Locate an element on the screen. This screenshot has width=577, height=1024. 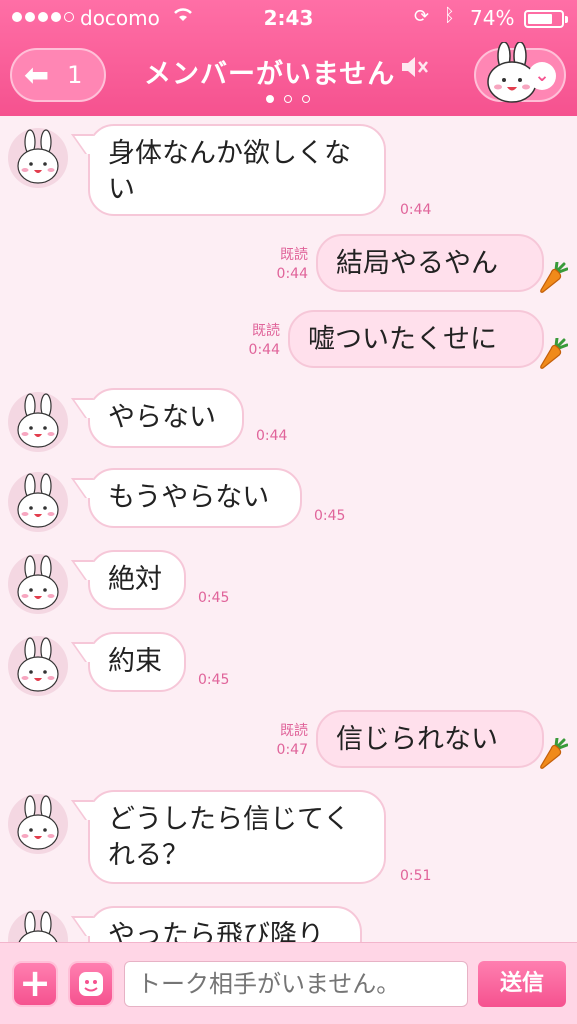
message-bubble: もうやらない is located at coordinates (195, 498).